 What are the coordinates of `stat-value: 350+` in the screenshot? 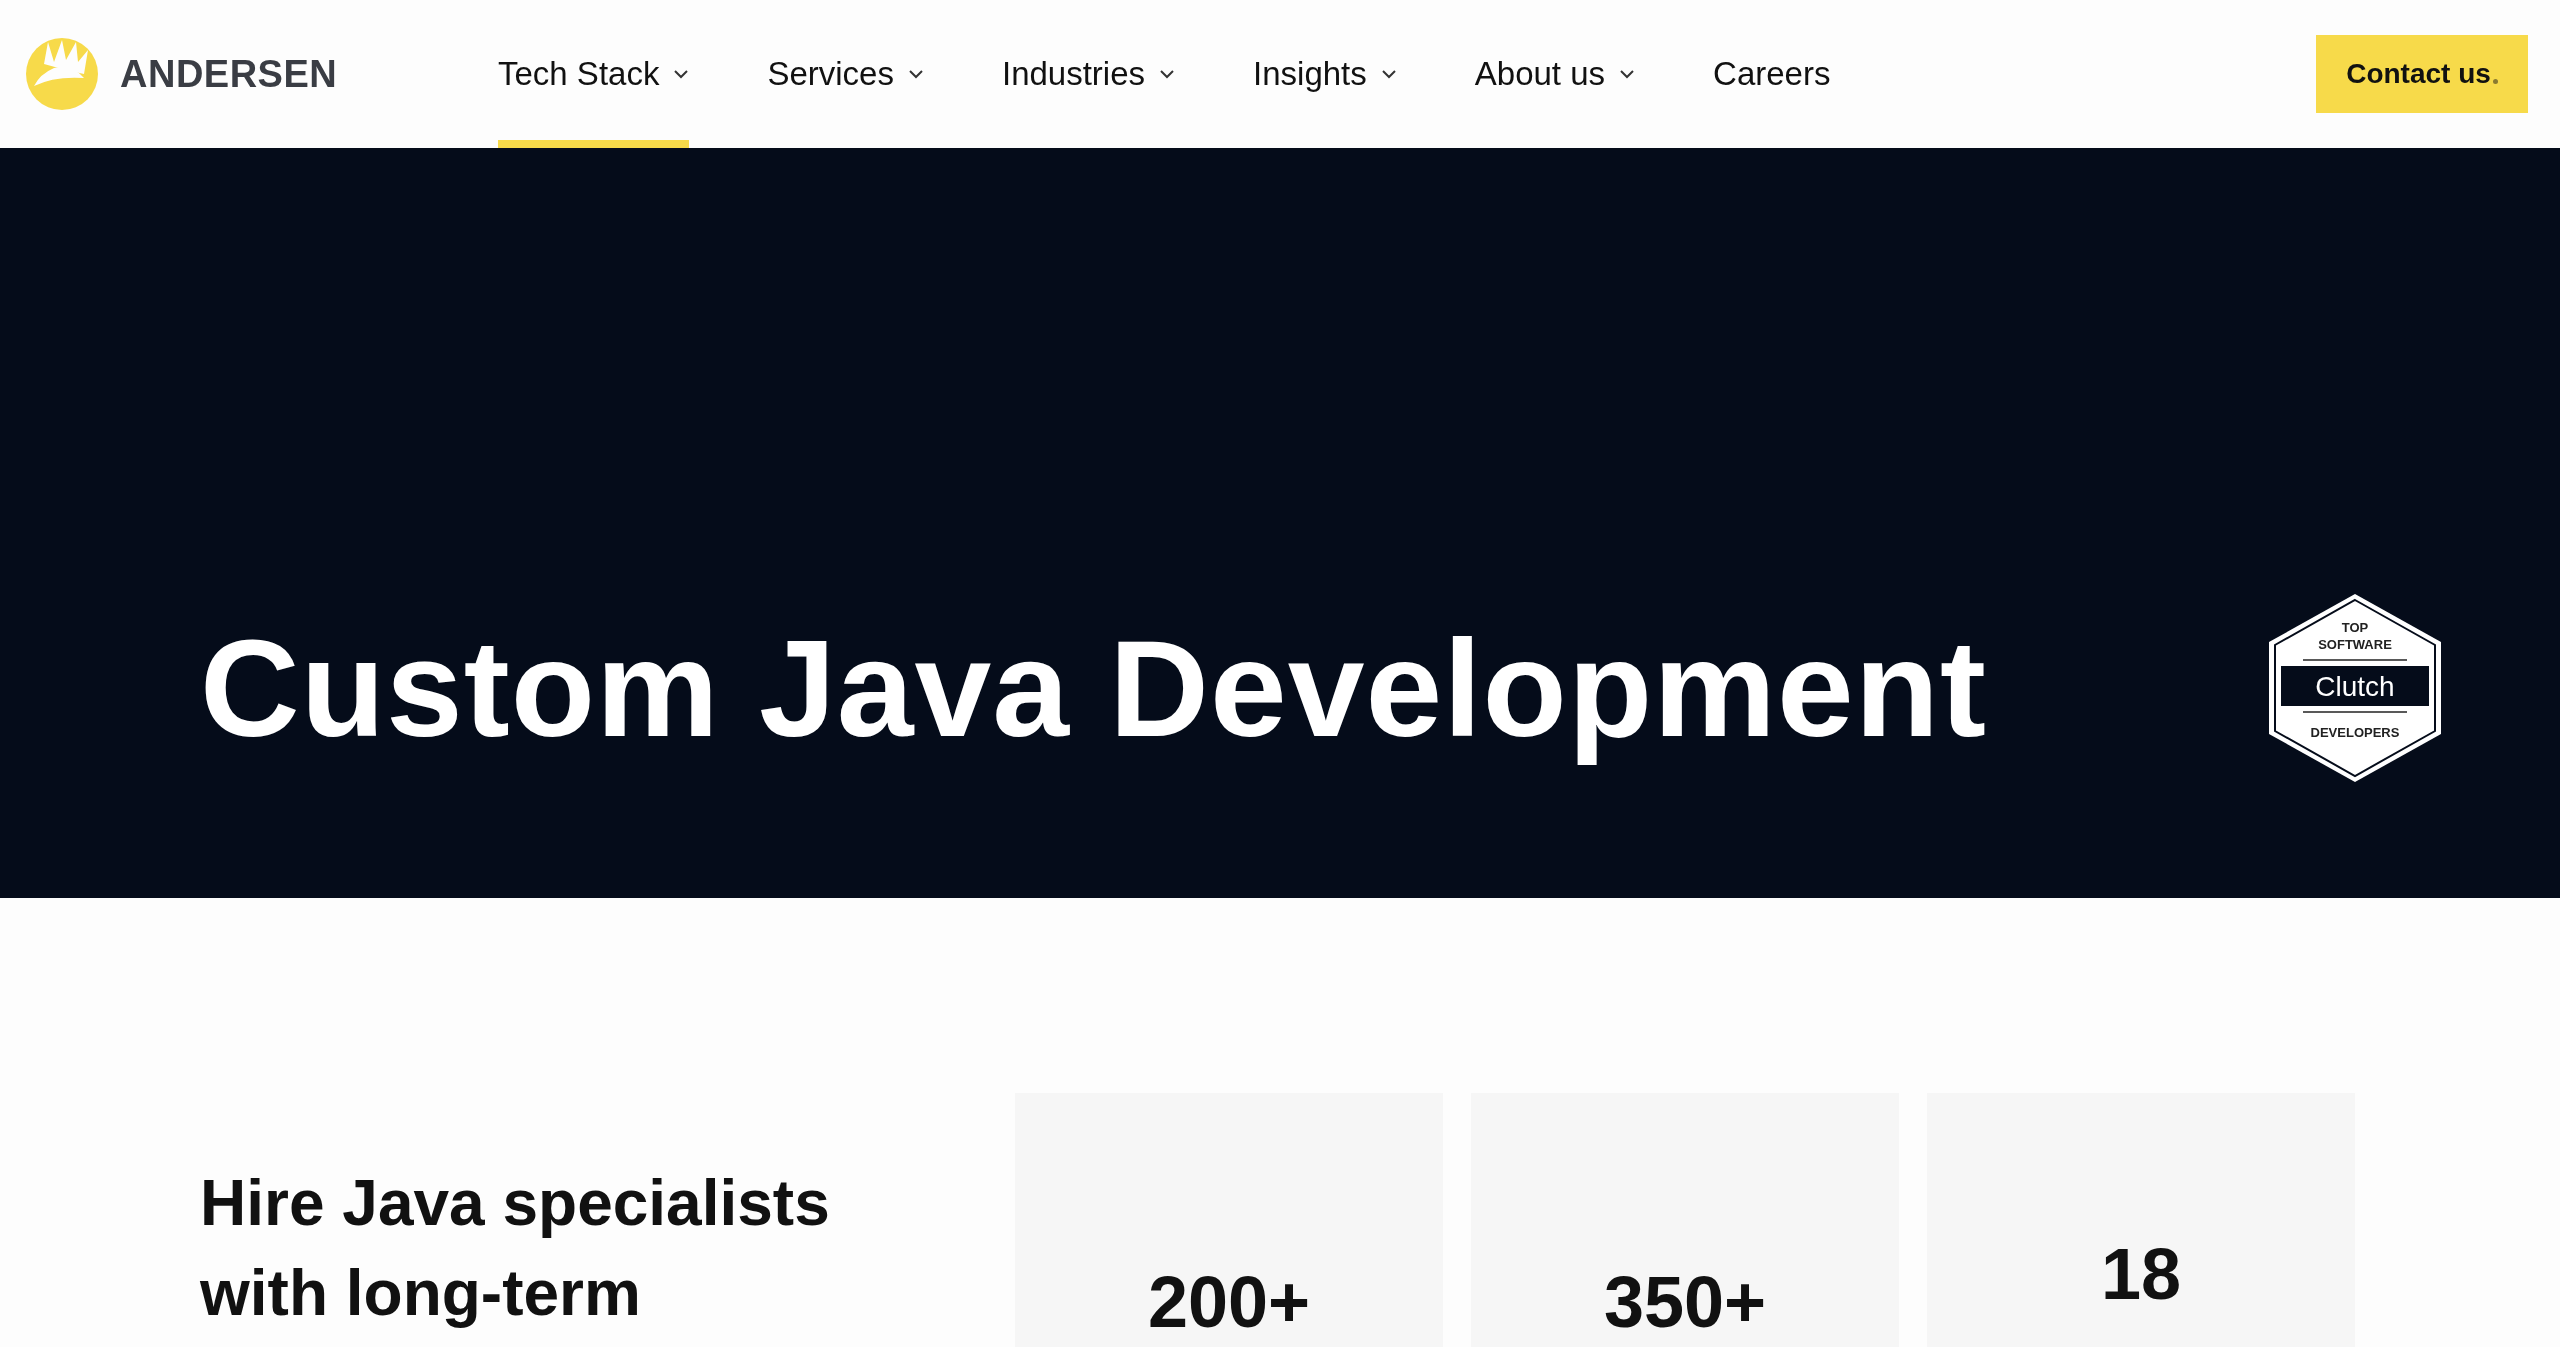 It's located at (1685, 1302).